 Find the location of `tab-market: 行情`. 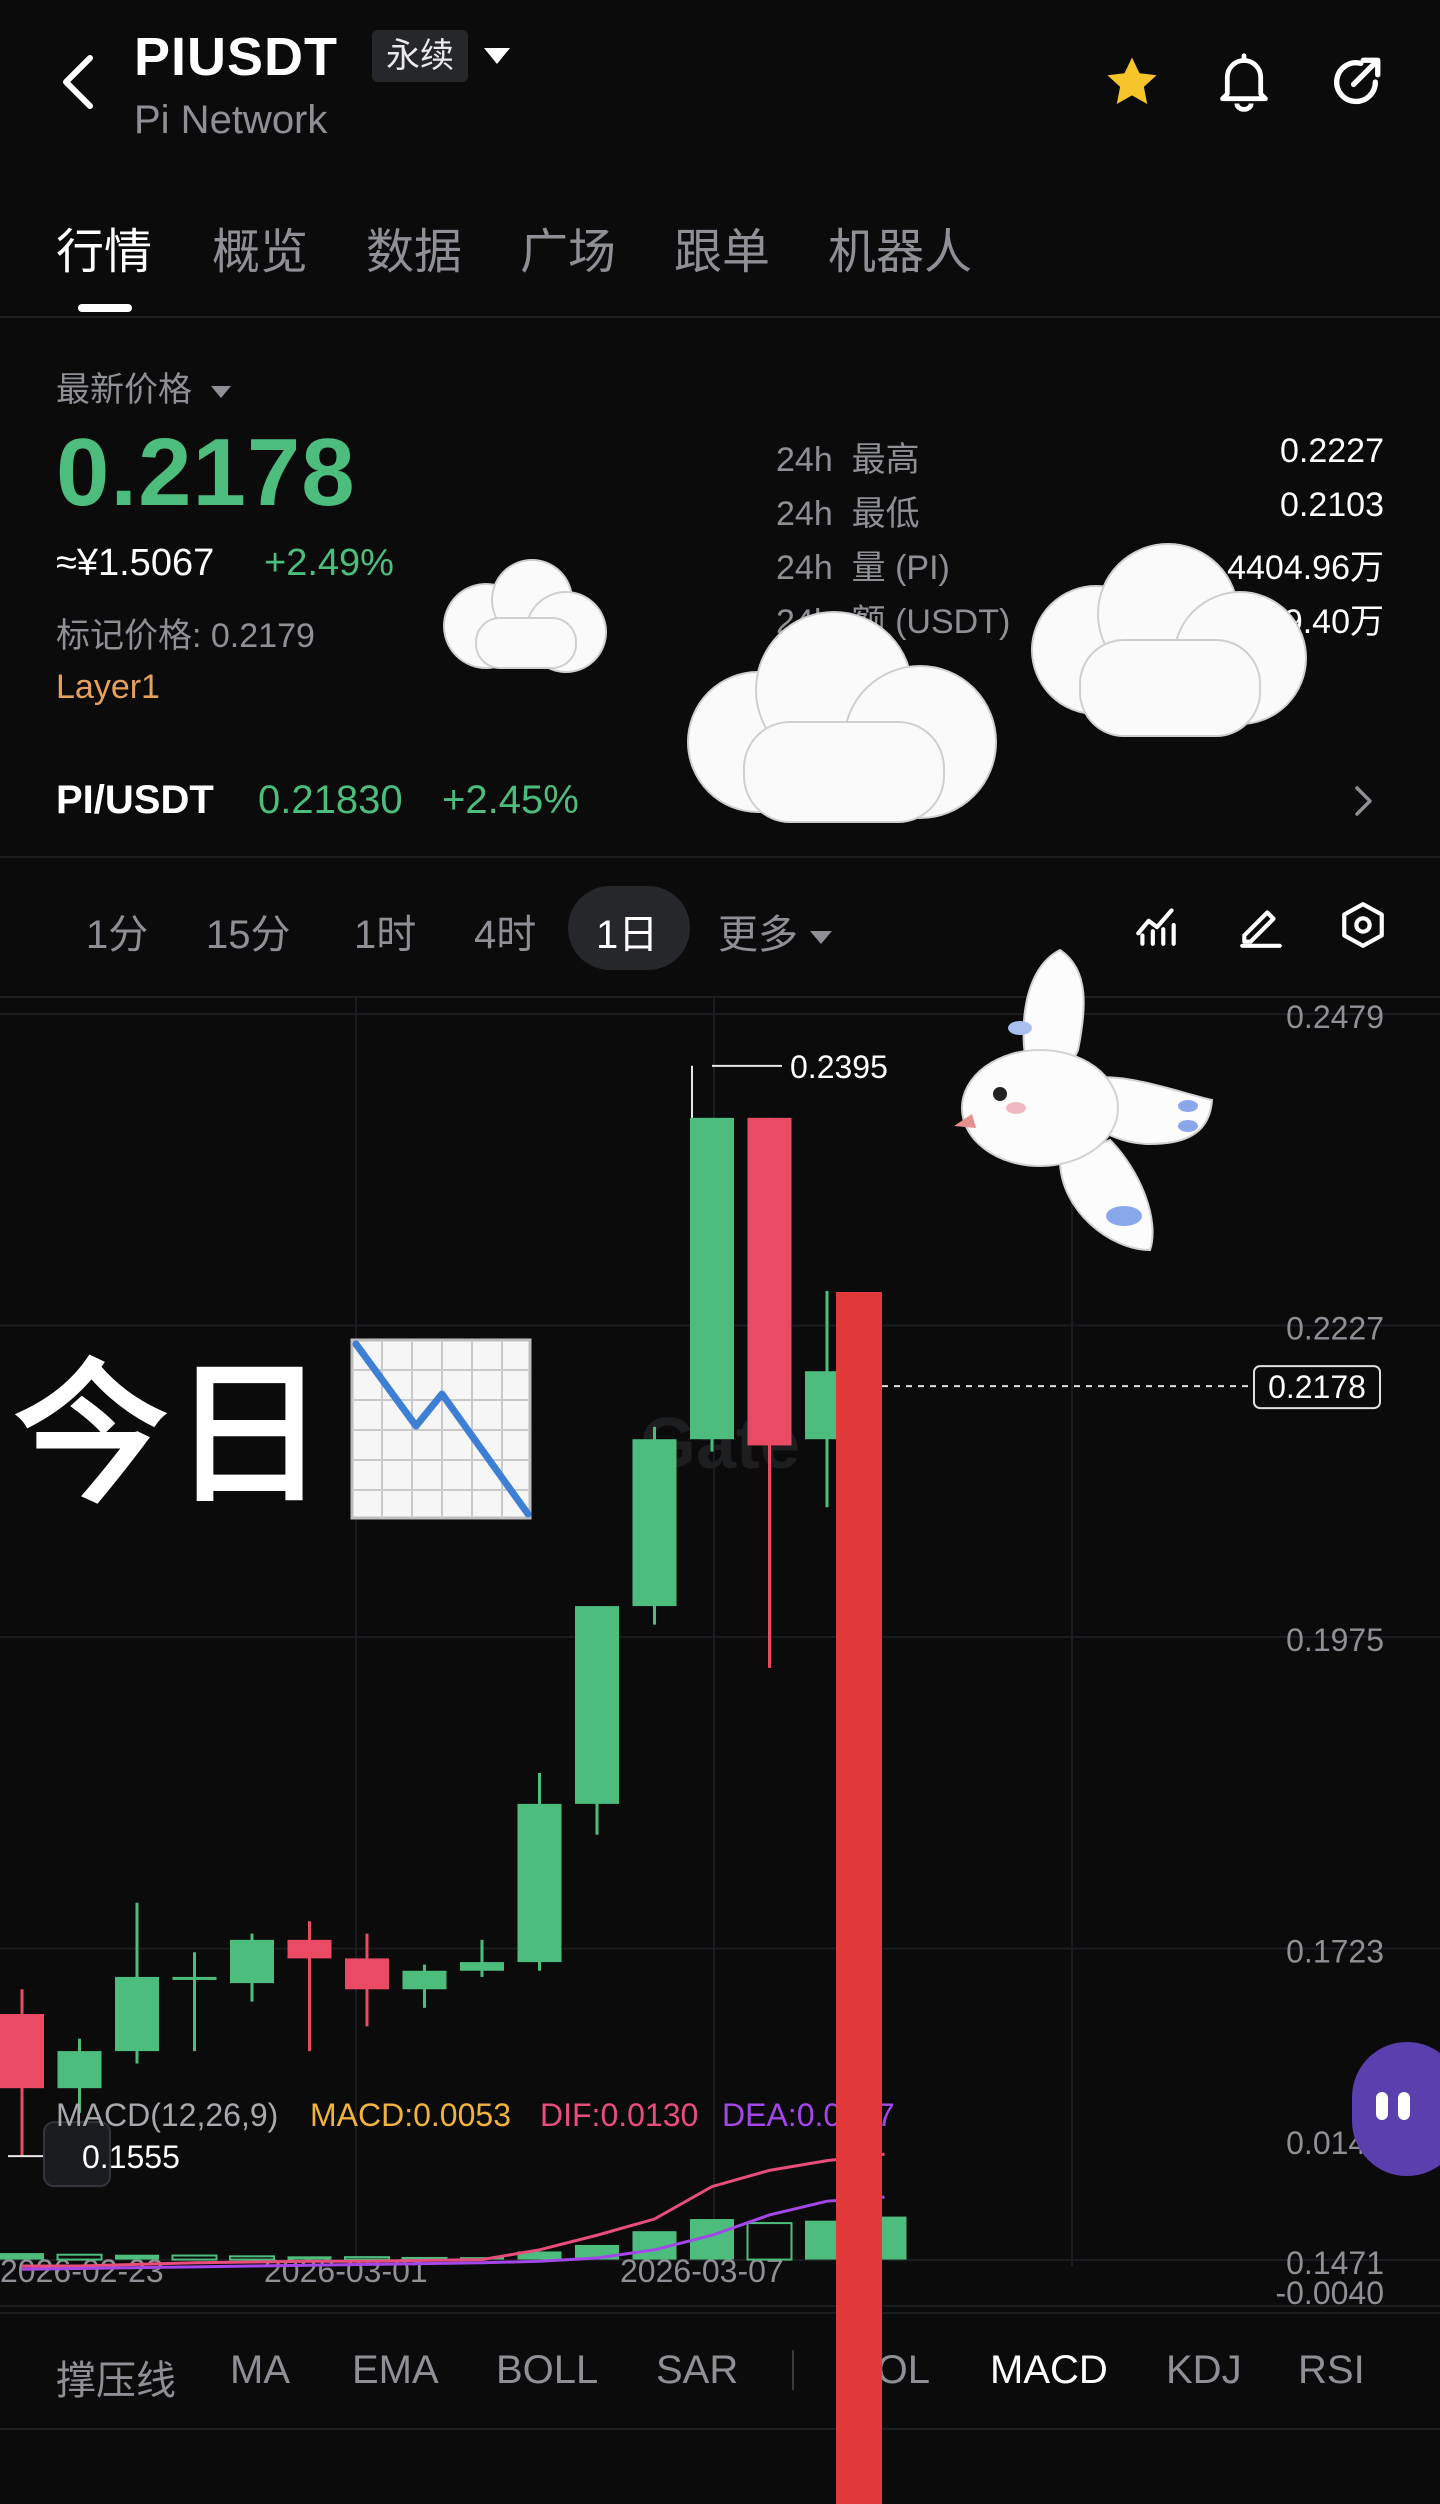

tab-market: 行情 is located at coordinates (104, 247).